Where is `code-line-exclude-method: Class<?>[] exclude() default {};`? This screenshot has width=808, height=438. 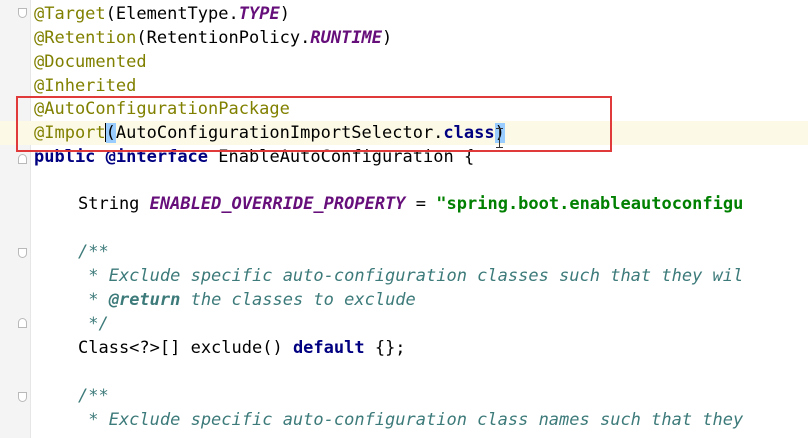 code-line-exclude-method: Class<?>[] exclude() default {}; is located at coordinates (242, 348).